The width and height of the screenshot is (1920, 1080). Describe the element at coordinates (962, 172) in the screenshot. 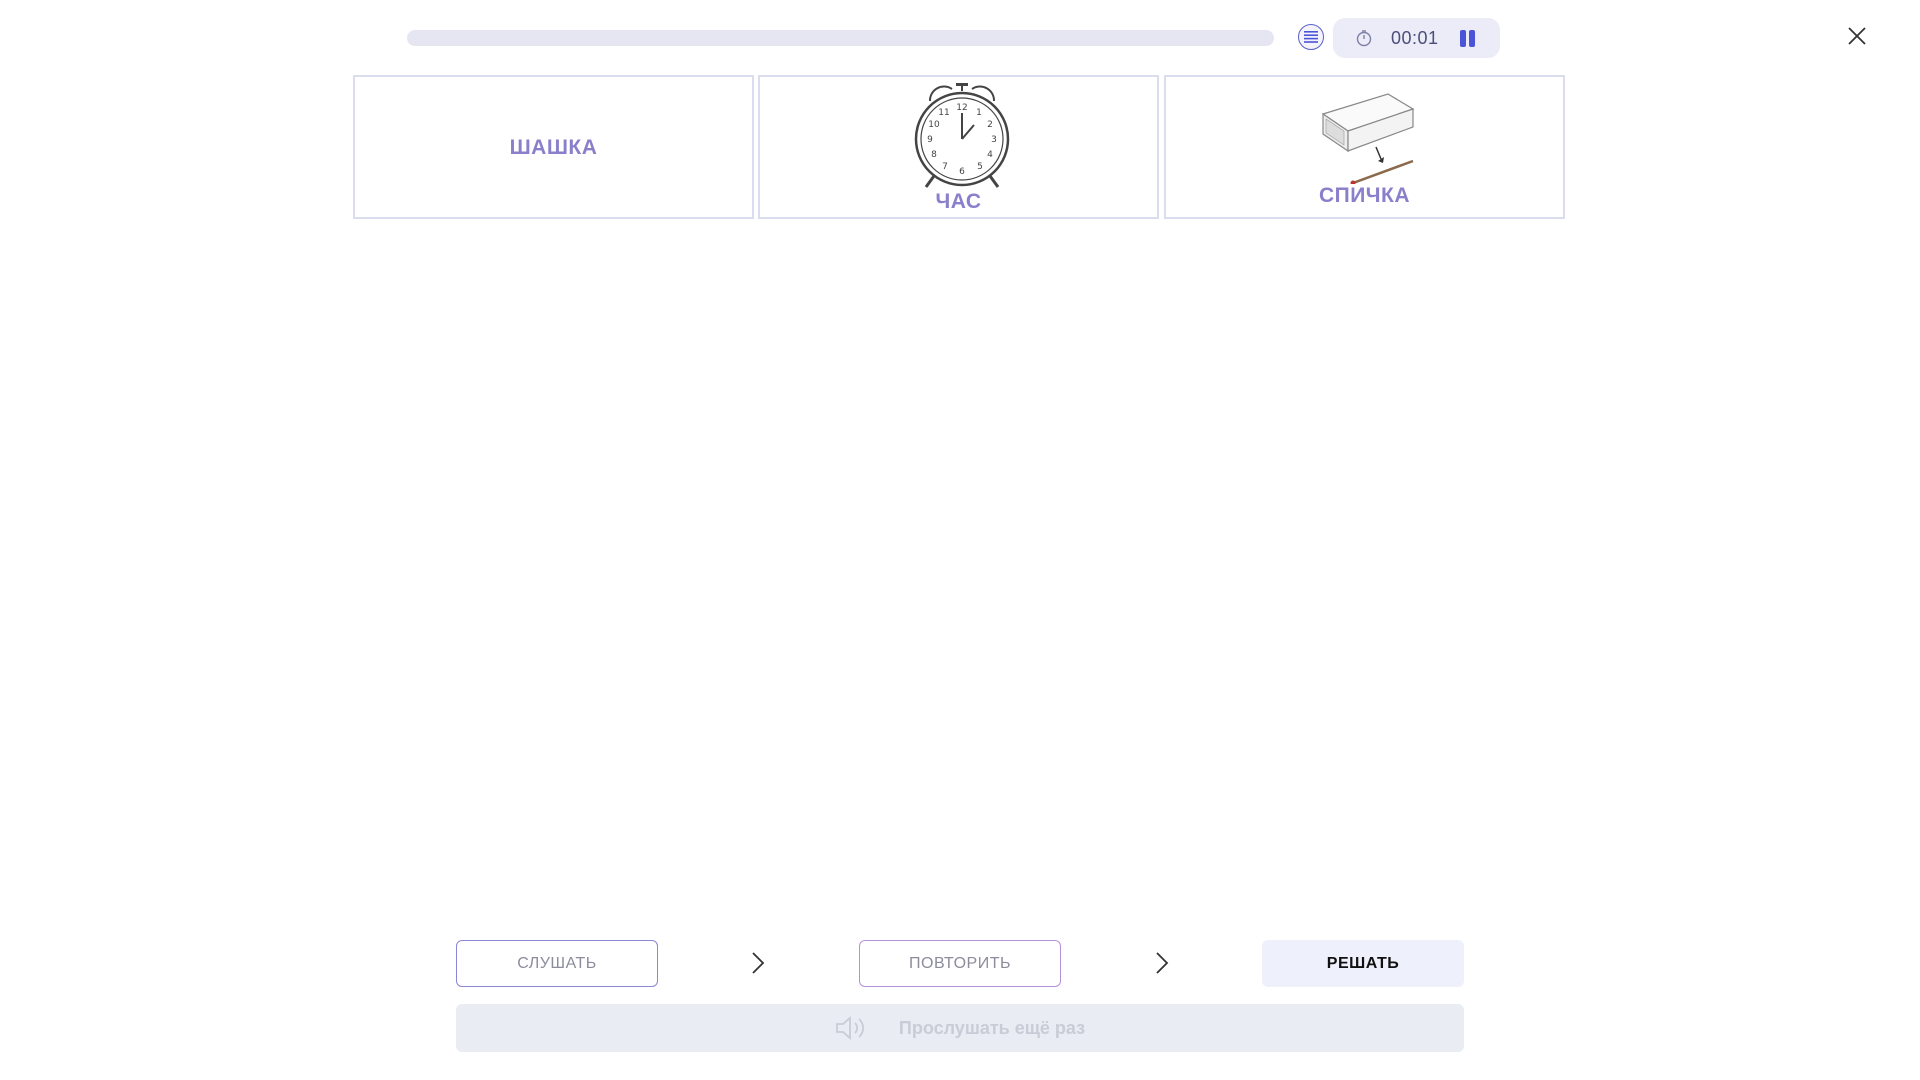

I see `svg-text: 6` at that location.